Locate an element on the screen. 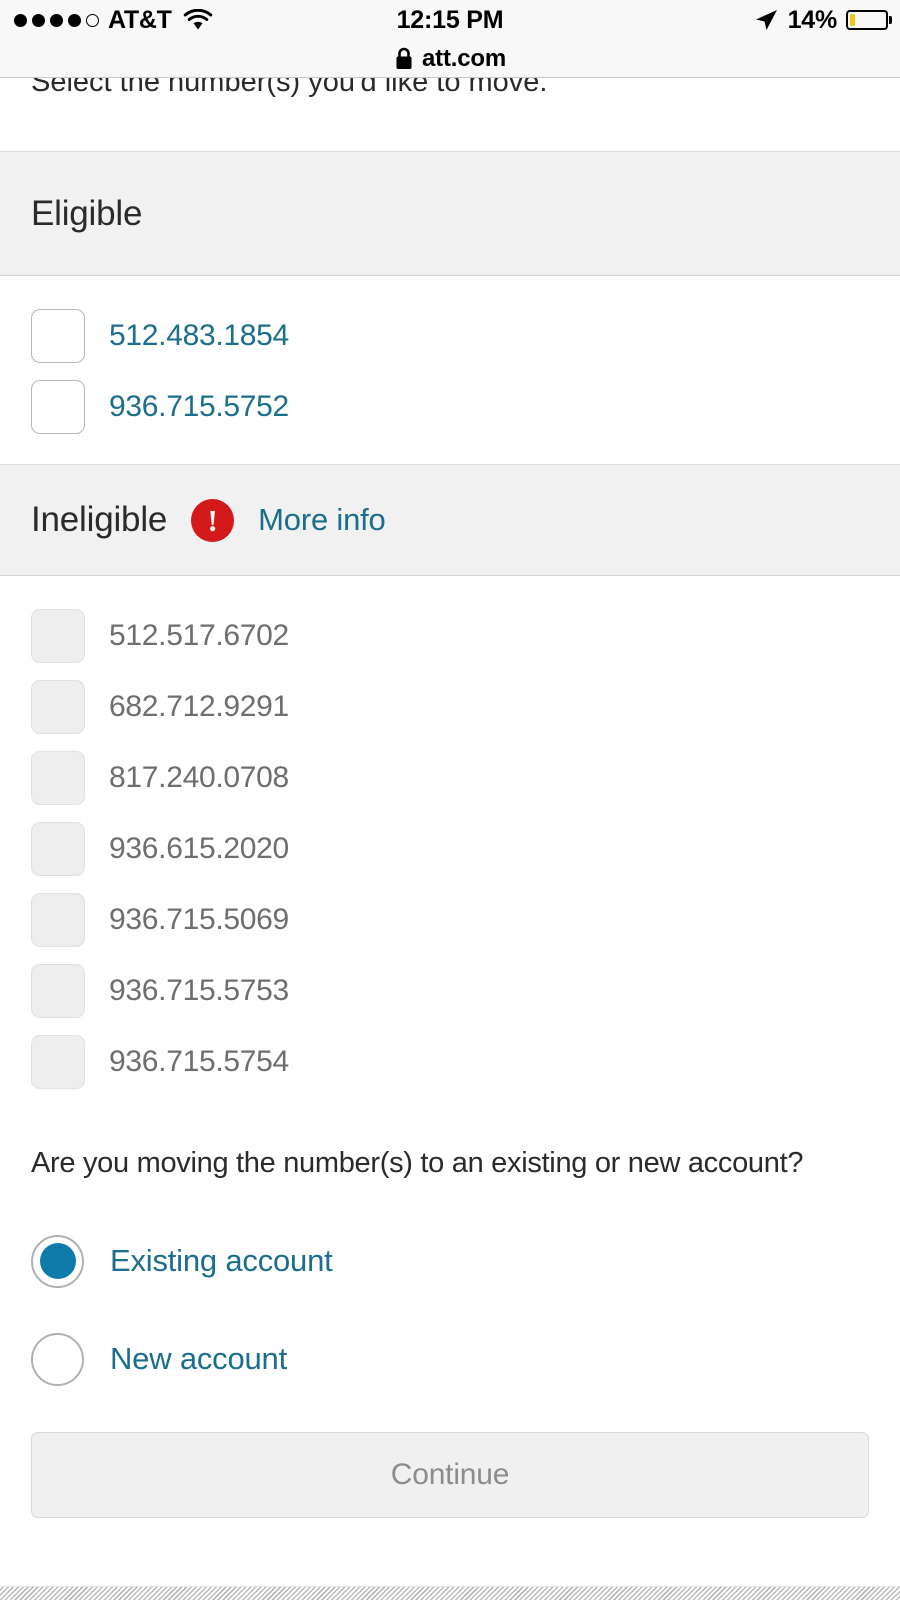 Image resolution: width=900 pixels, height=1600 pixels. phone-number-label: 936.715.5752 is located at coordinates (199, 407).